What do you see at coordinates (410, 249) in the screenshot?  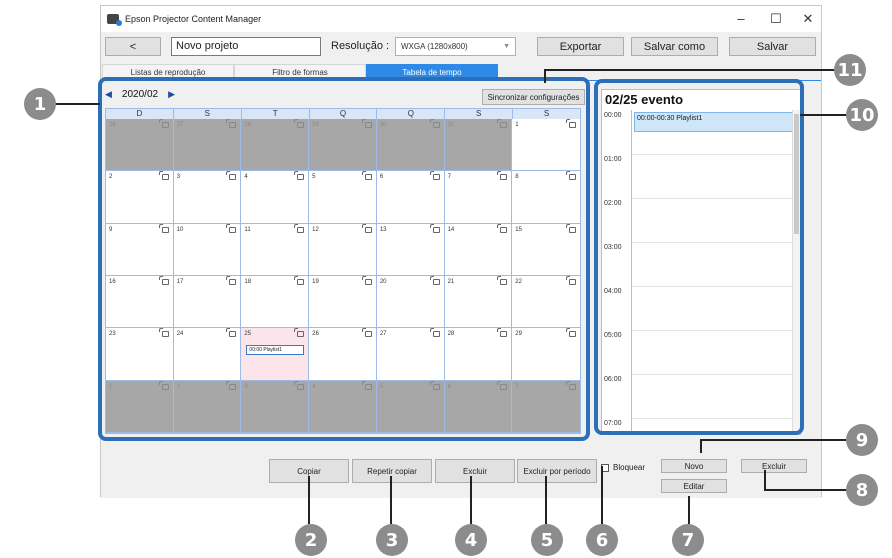 I see `calendar-day-cell: 13` at bounding box center [410, 249].